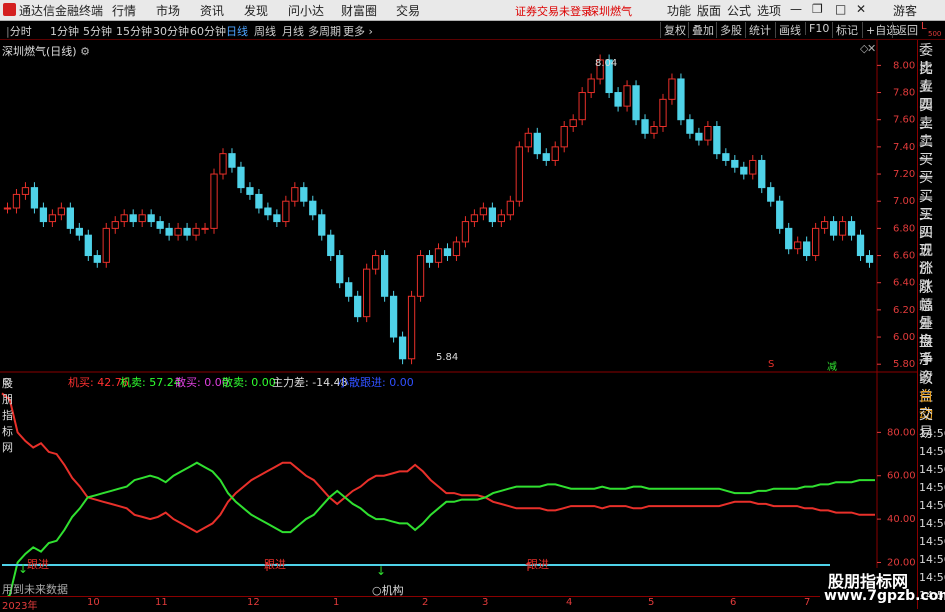  What do you see at coordinates (208, 31) in the screenshot?
I see `period-60min: 60分钟` at bounding box center [208, 31].